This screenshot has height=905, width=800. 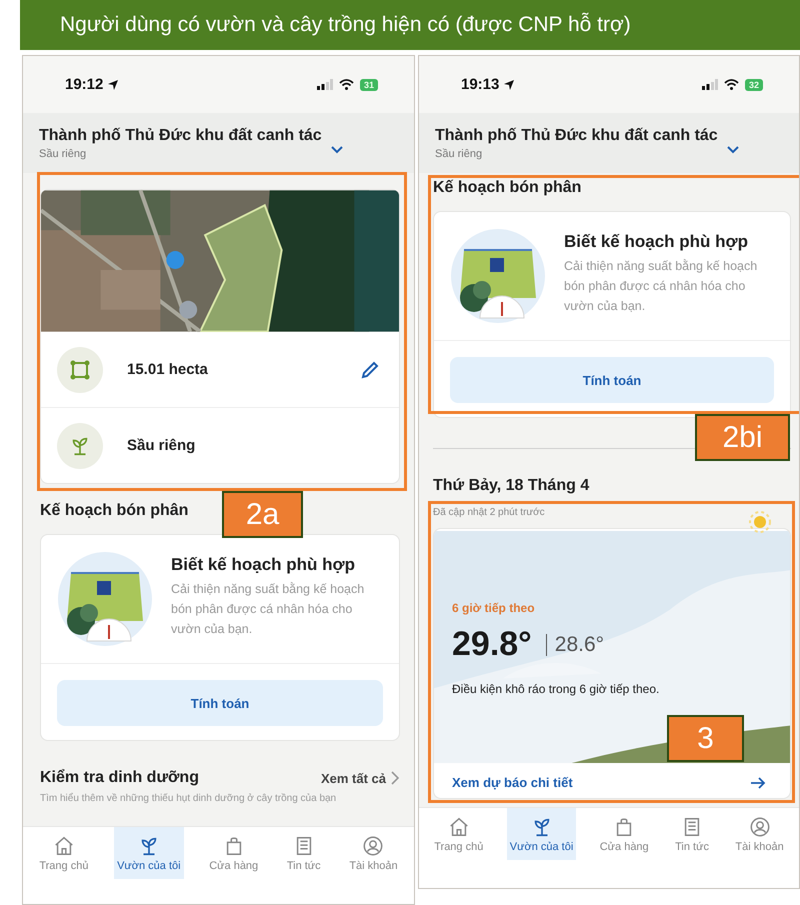 I want to click on battery-indicator: 32, so click(x=753, y=84).